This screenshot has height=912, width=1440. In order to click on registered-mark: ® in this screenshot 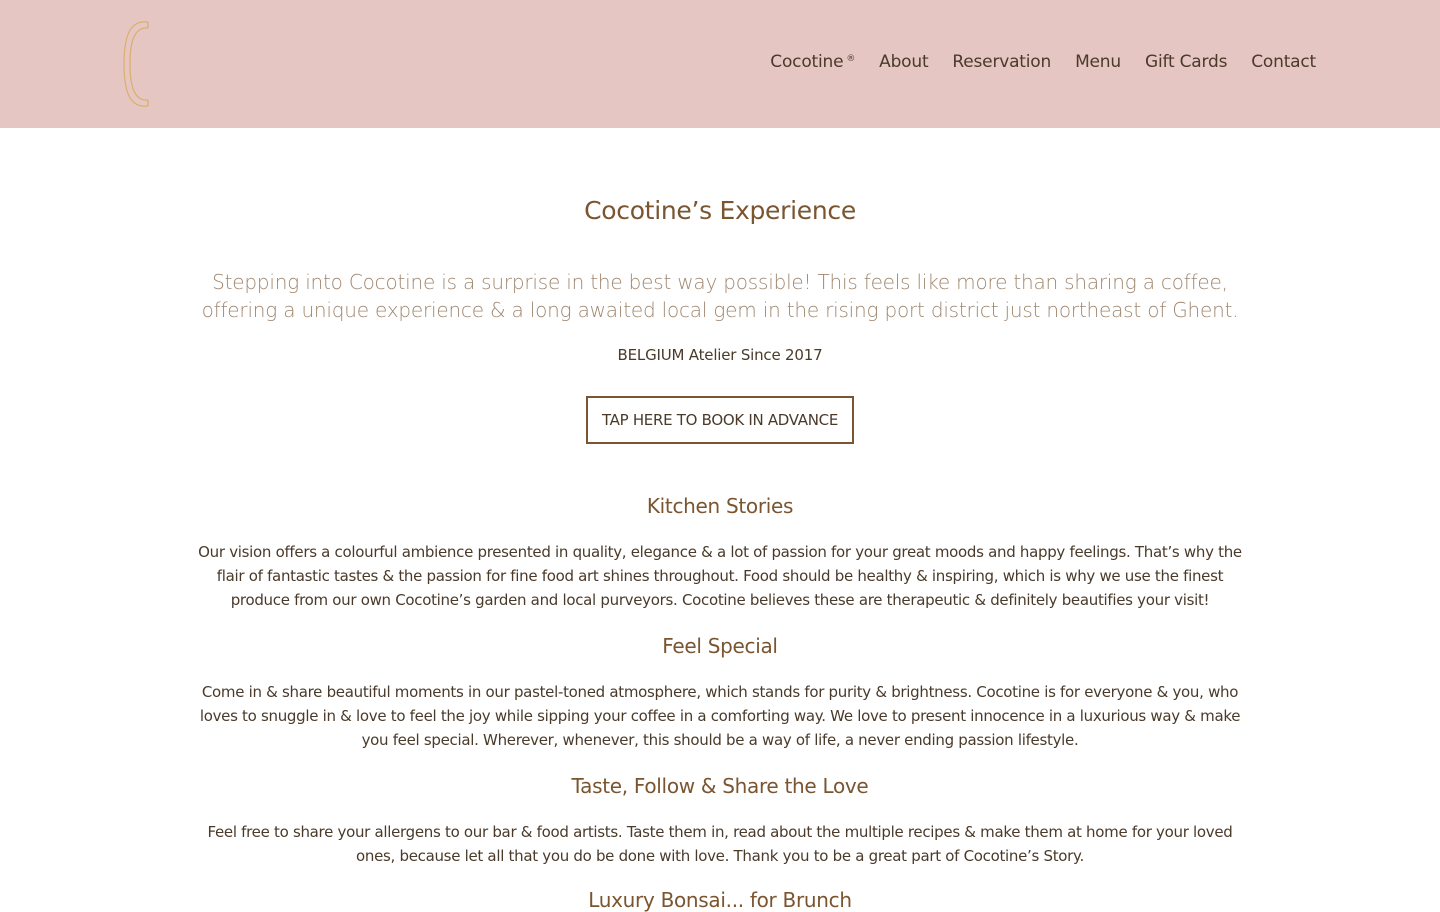, I will do `click(851, 59)`.